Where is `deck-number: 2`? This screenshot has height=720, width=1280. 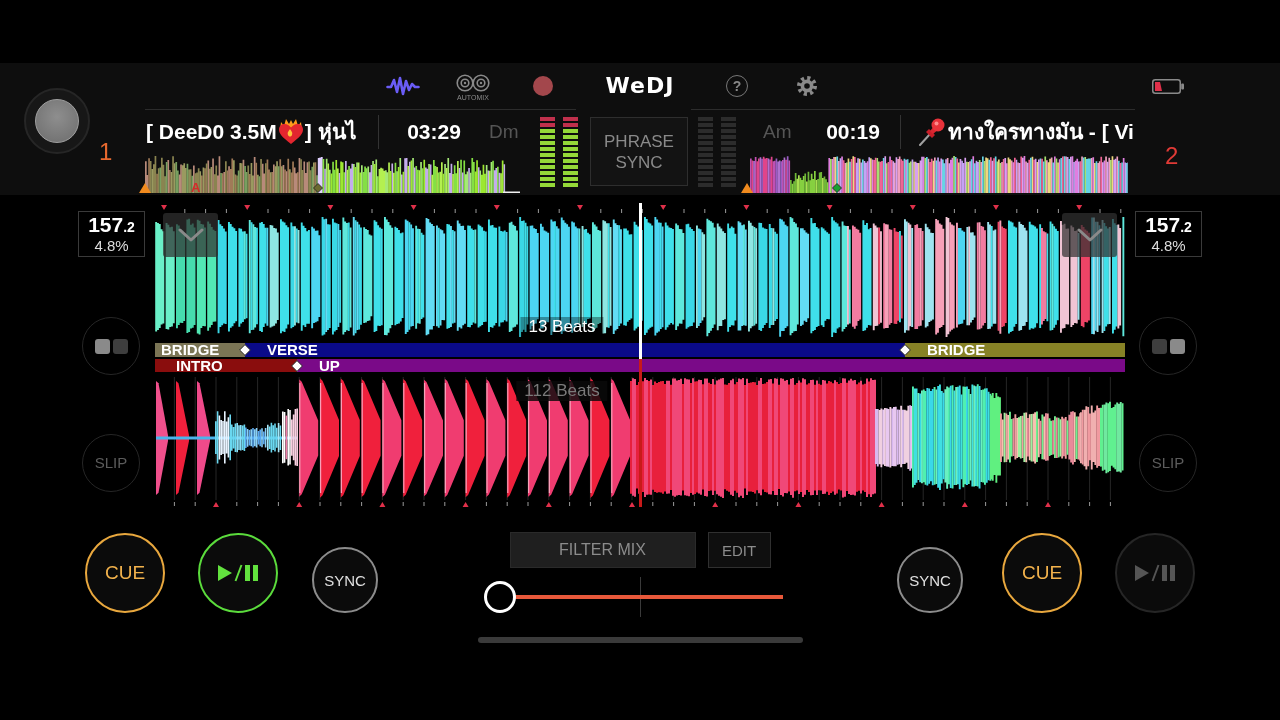 deck-number: 2 is located at coordinates (1172, 156).